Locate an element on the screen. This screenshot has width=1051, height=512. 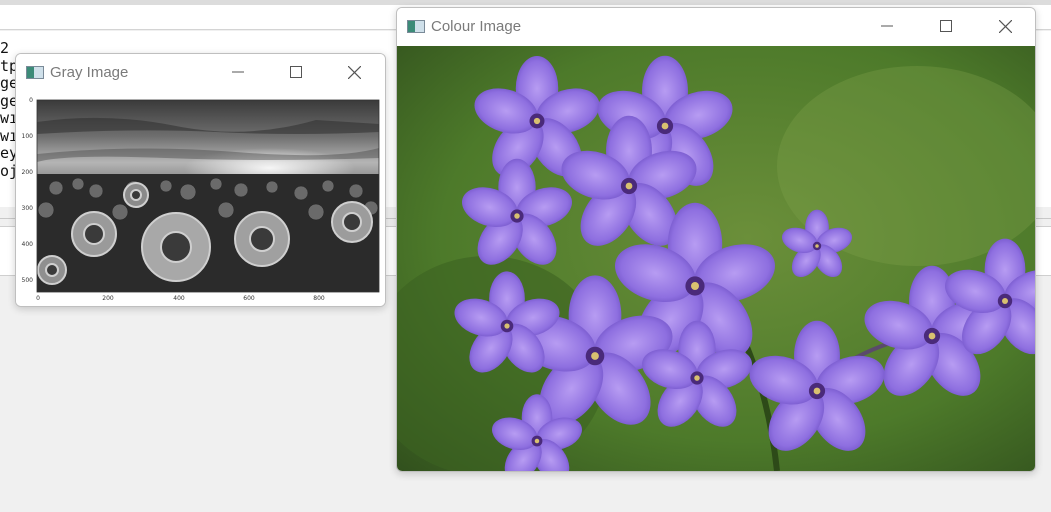
x-tick-label: 600 is located at coordinates (249, 298).